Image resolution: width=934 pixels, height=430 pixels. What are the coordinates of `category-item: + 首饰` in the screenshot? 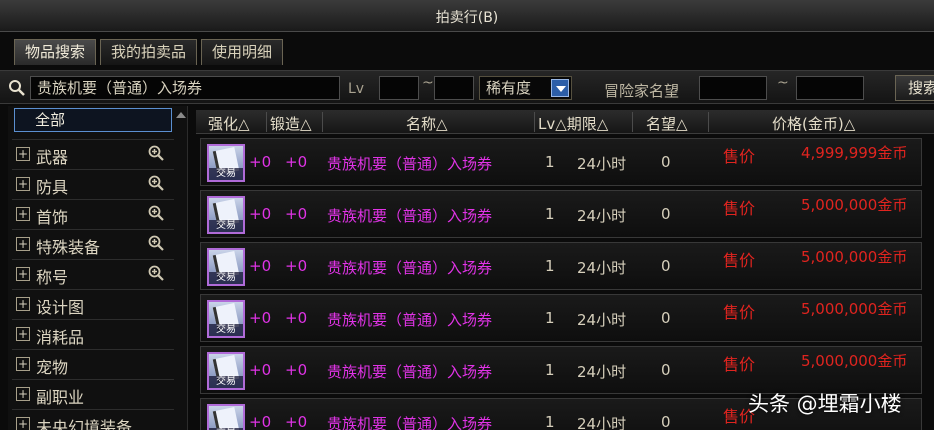 It's located at (93, 213).